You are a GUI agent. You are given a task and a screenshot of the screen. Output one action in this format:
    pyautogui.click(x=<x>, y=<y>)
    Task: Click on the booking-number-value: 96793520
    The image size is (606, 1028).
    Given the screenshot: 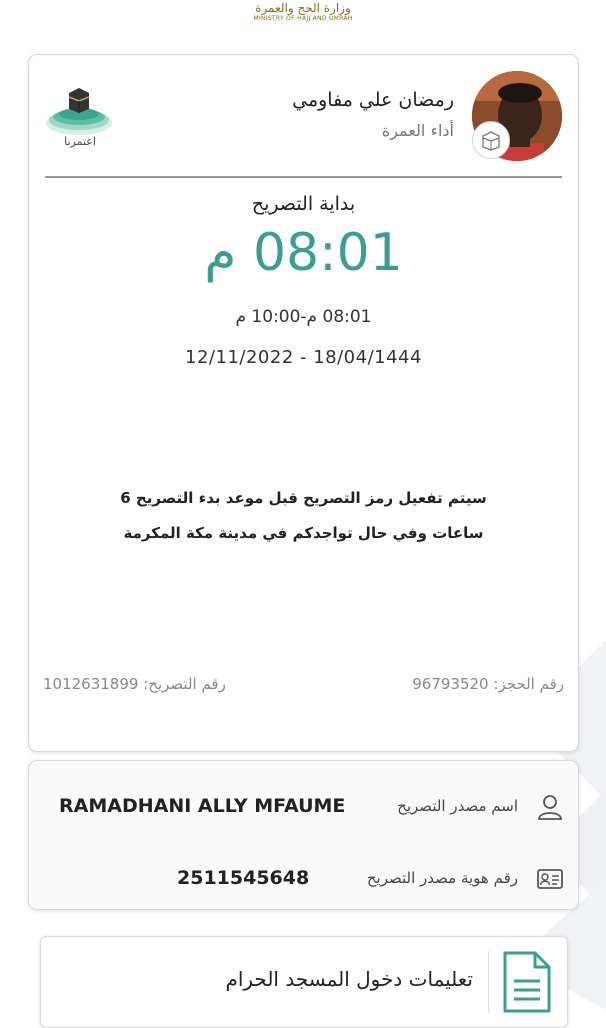 What is the action you would take?
    pyautogui.click(x=450, y=684)
    